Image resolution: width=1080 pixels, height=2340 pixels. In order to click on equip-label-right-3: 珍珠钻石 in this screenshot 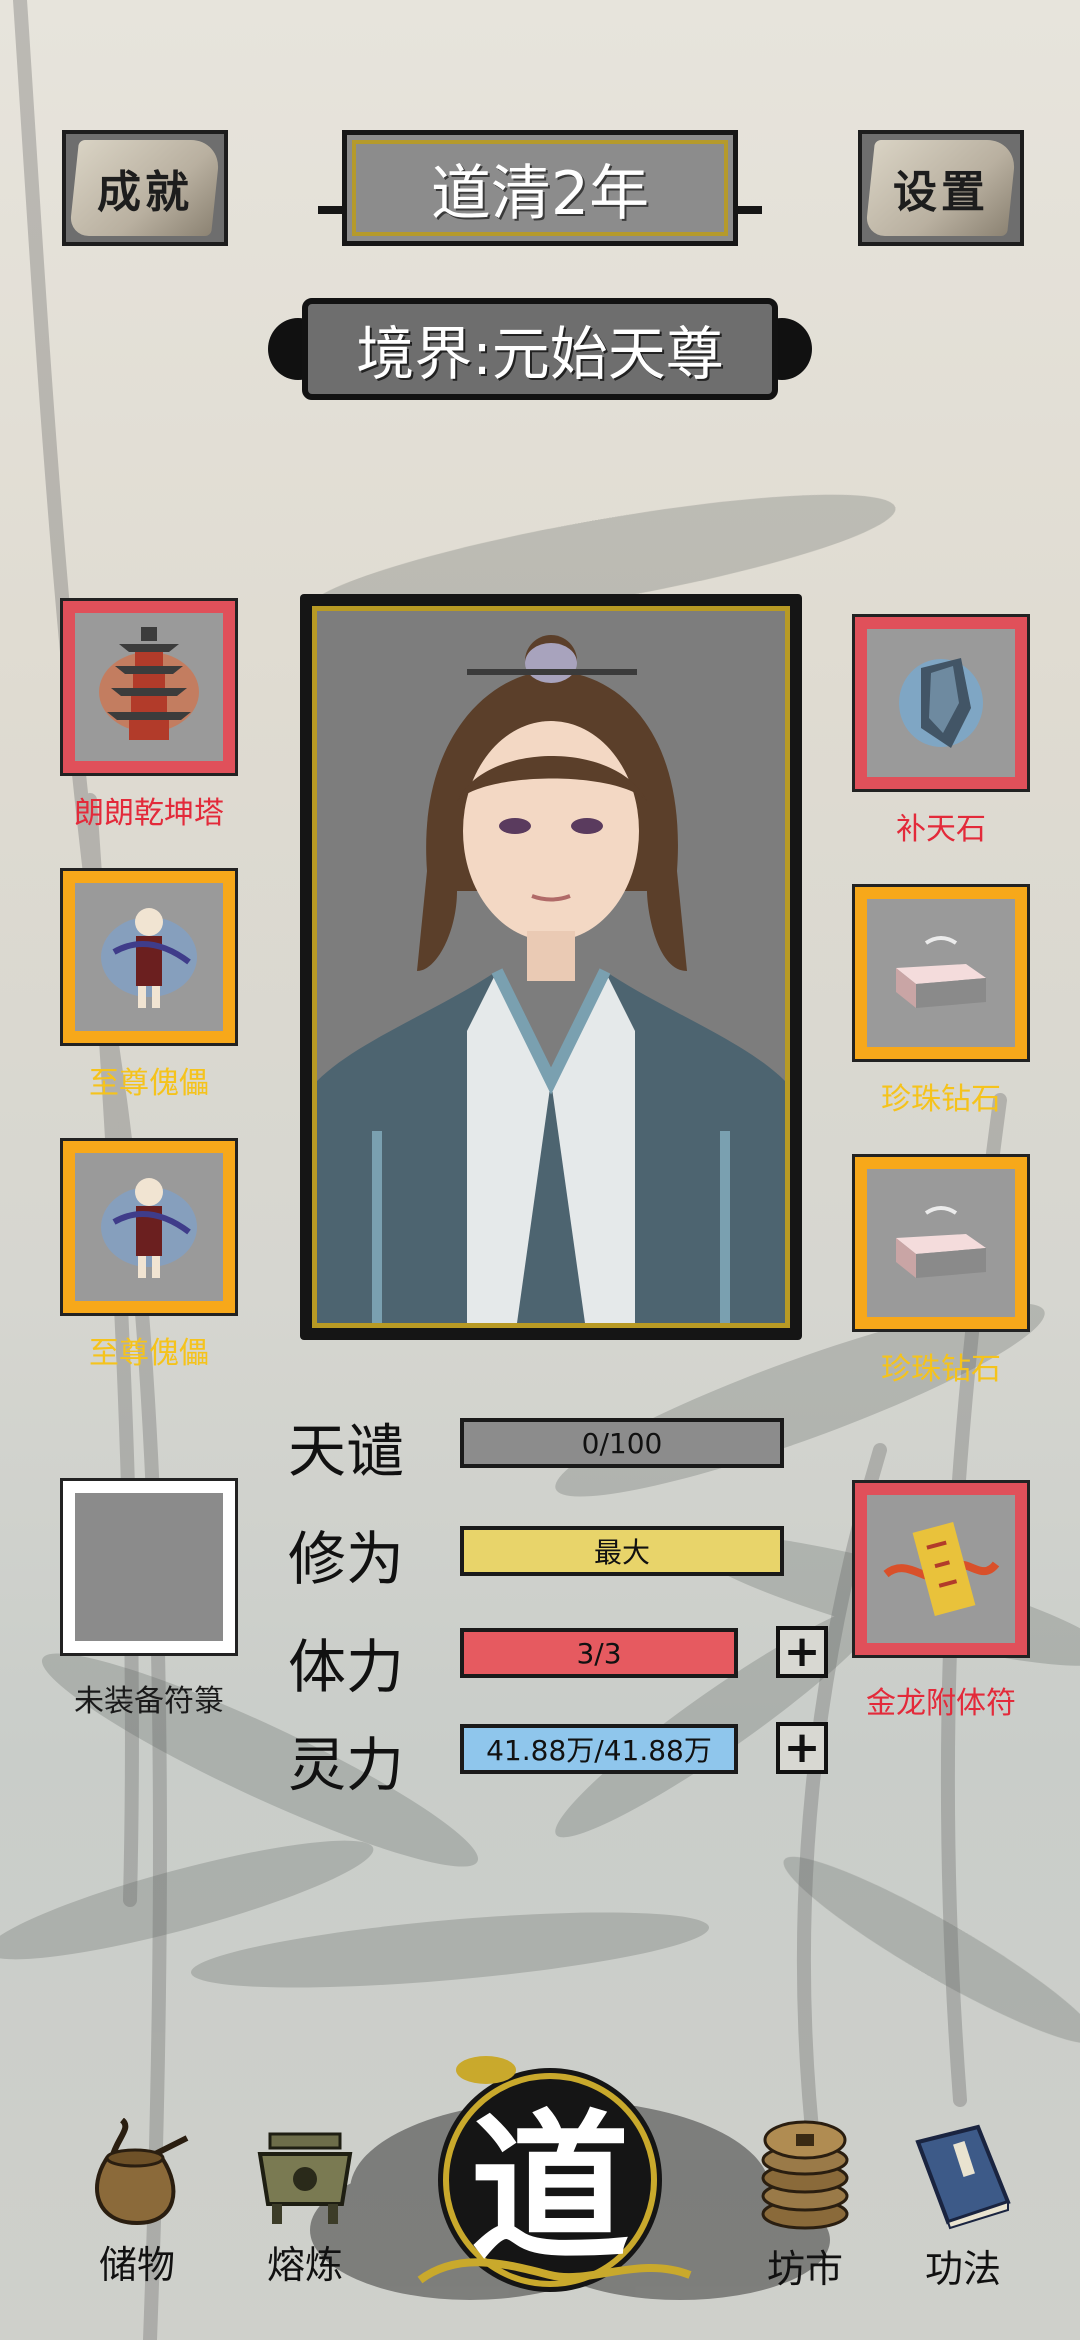, I will do `click(941, 1369)`.